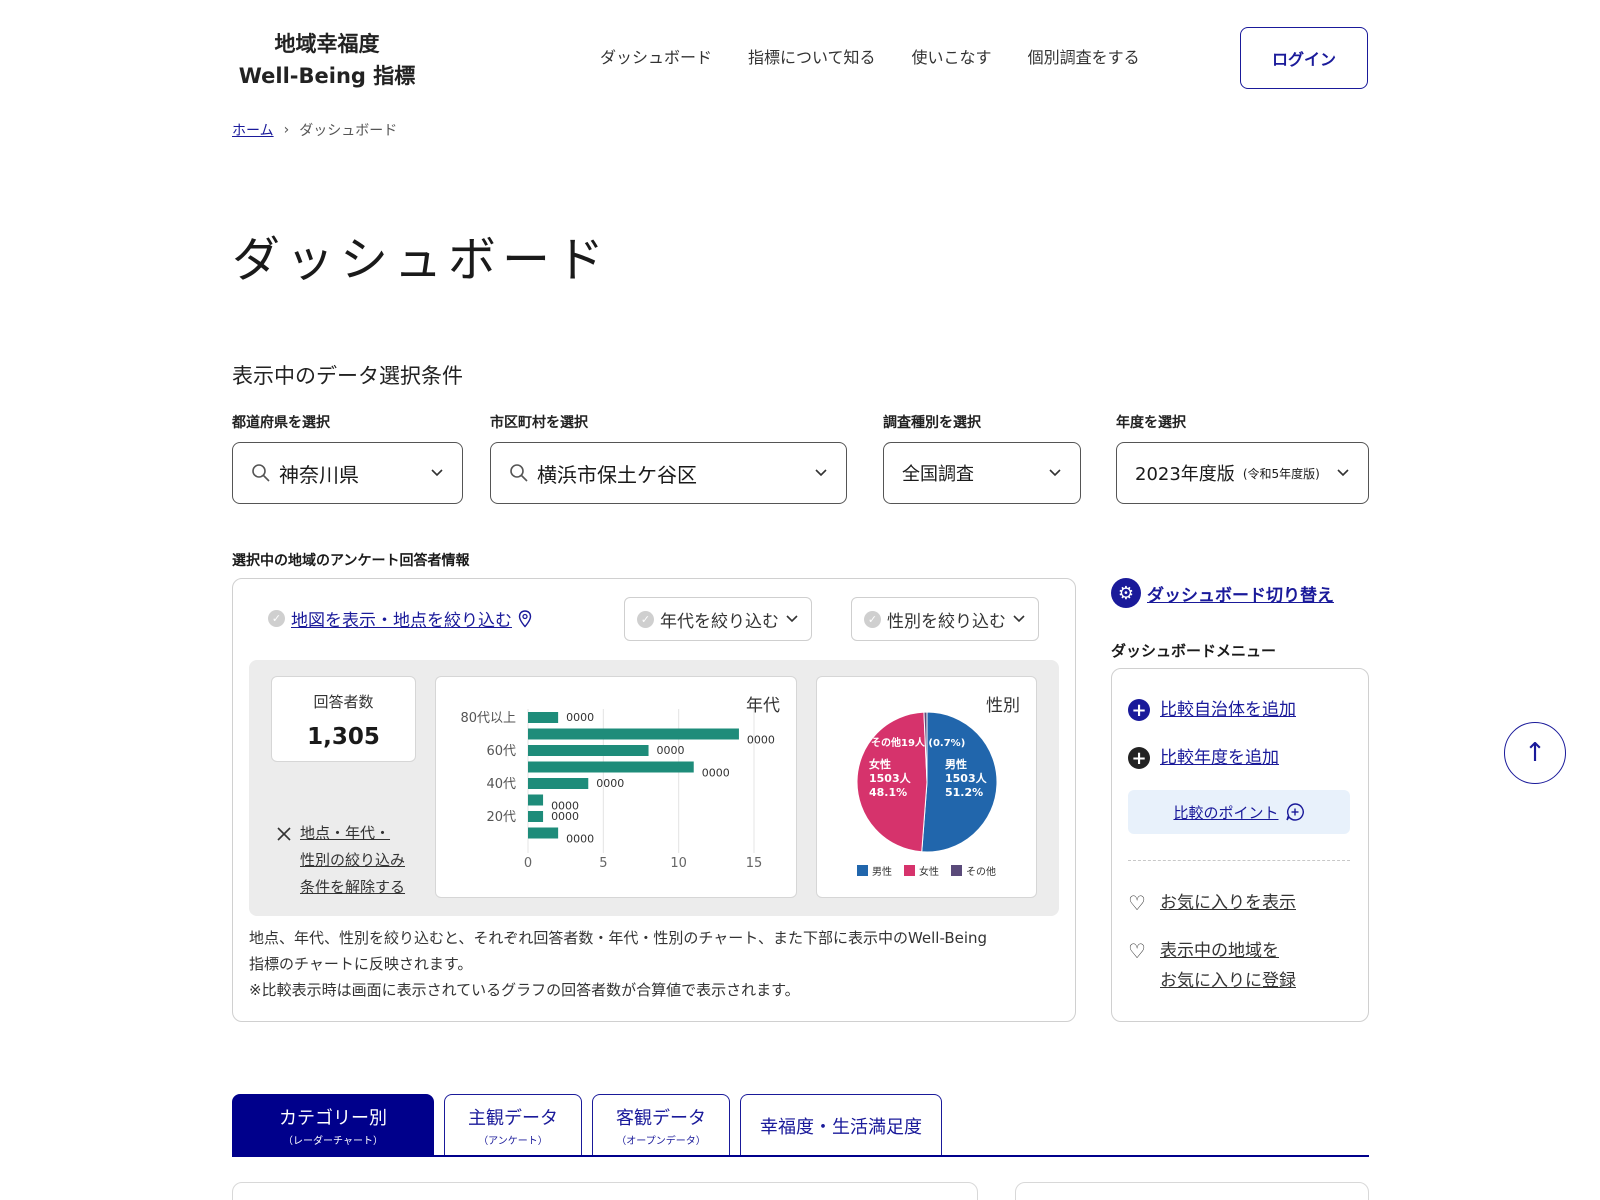 The image size is (1600, 1200). What do you see at coordinates (539, 423) in the screenshot?
I see `city-label: 市区町村を選択` at bounding box center [539, 423].